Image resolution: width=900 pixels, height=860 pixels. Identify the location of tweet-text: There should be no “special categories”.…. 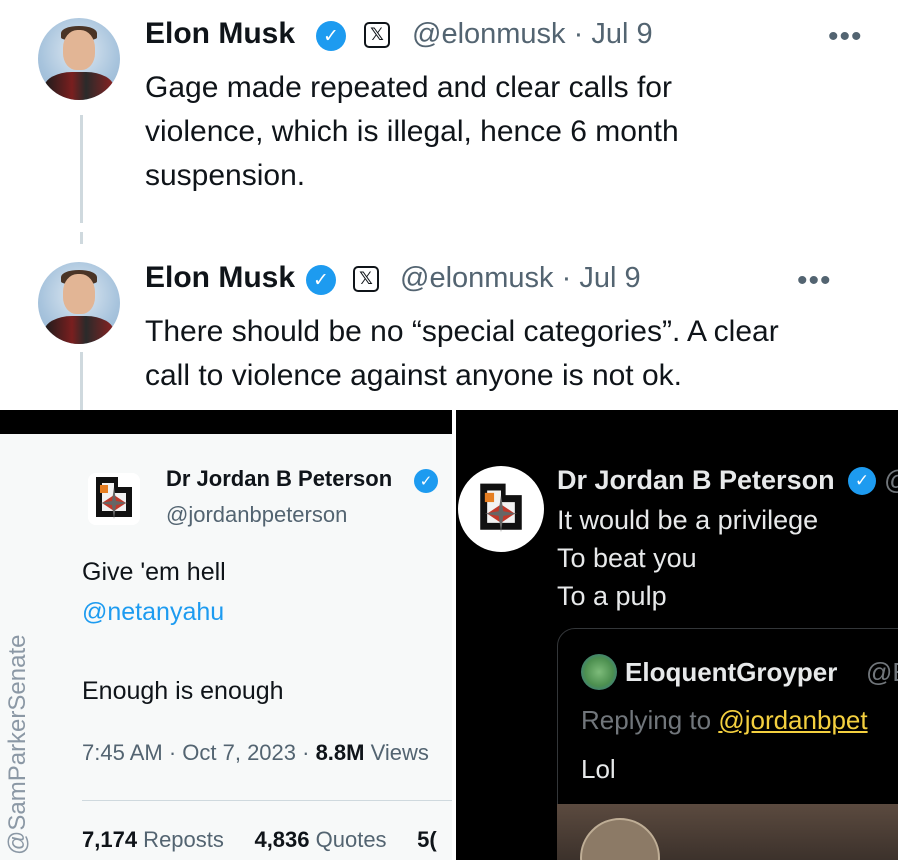
(462, 354).